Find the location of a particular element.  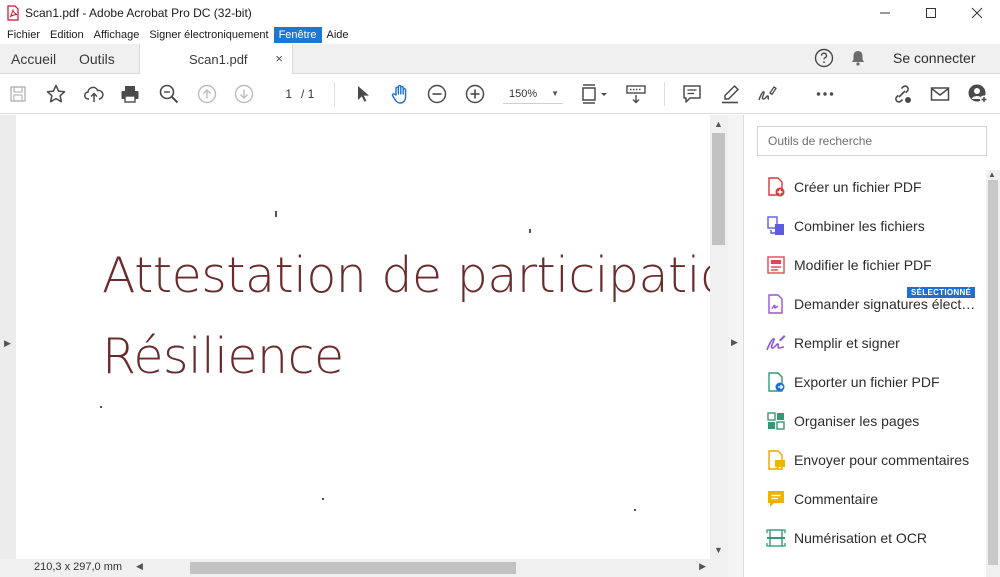

main-toolbar: 1 / 1 150% ▼ is located at coordinates (500, 94).